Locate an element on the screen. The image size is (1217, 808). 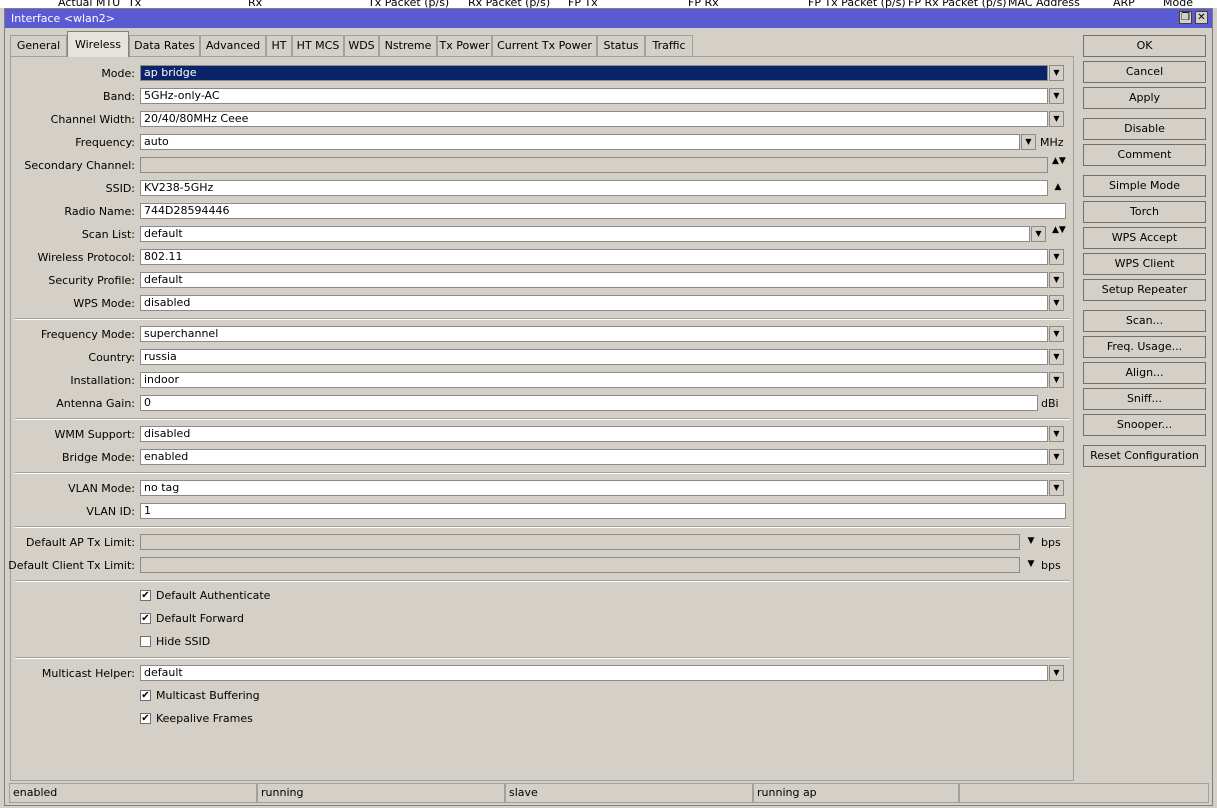
vlan-id-input: 1 is located at coordinates (603, 511).